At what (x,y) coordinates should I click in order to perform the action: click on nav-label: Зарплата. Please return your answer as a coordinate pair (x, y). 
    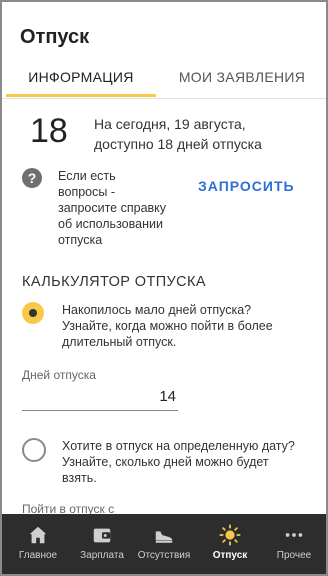
    Looking at the image, I should click on (102, 555).